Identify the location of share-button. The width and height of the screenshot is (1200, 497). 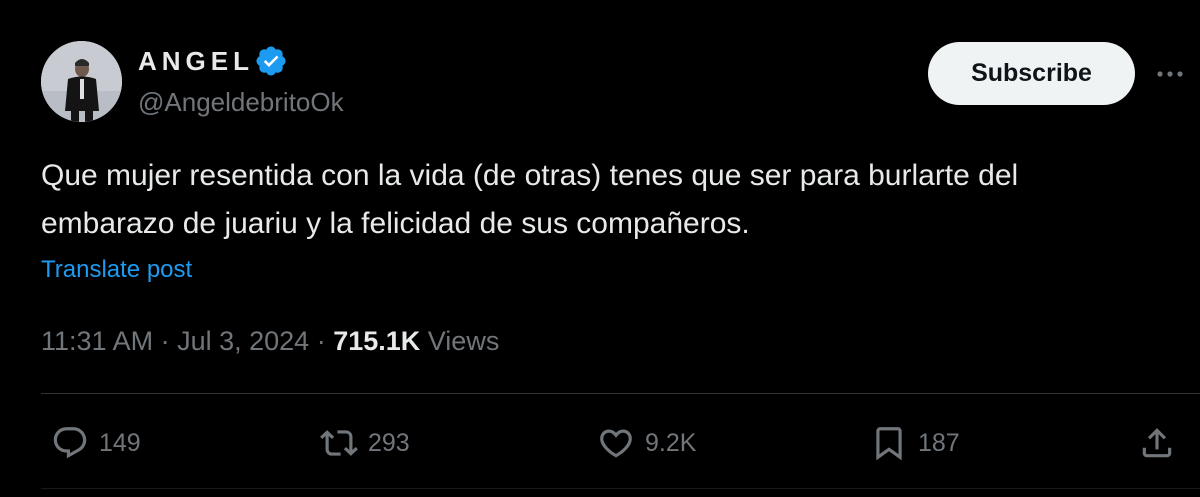
(1157, 443).